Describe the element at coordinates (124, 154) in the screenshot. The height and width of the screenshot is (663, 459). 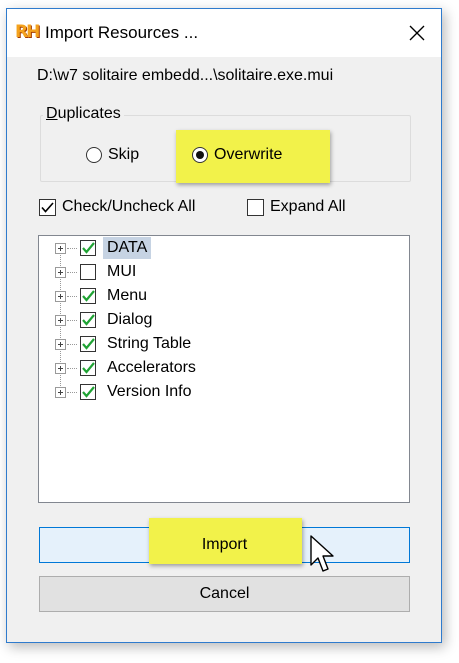
I see `skip-radio-label: Skip` at that location.